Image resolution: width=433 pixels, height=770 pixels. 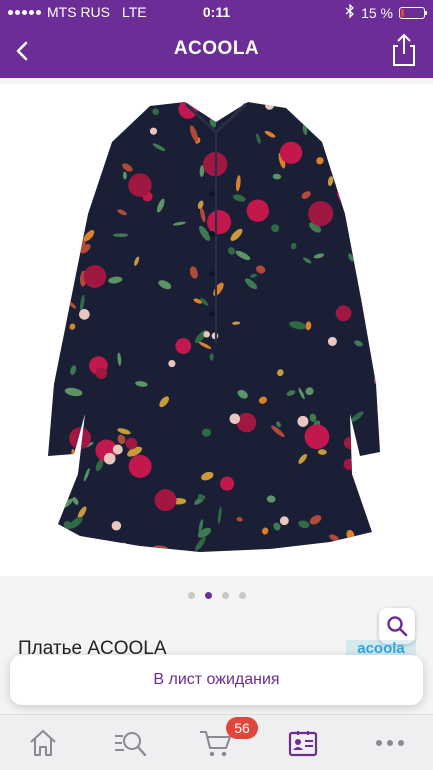 I want to click on battery-icon, so click(x=413, y=12).